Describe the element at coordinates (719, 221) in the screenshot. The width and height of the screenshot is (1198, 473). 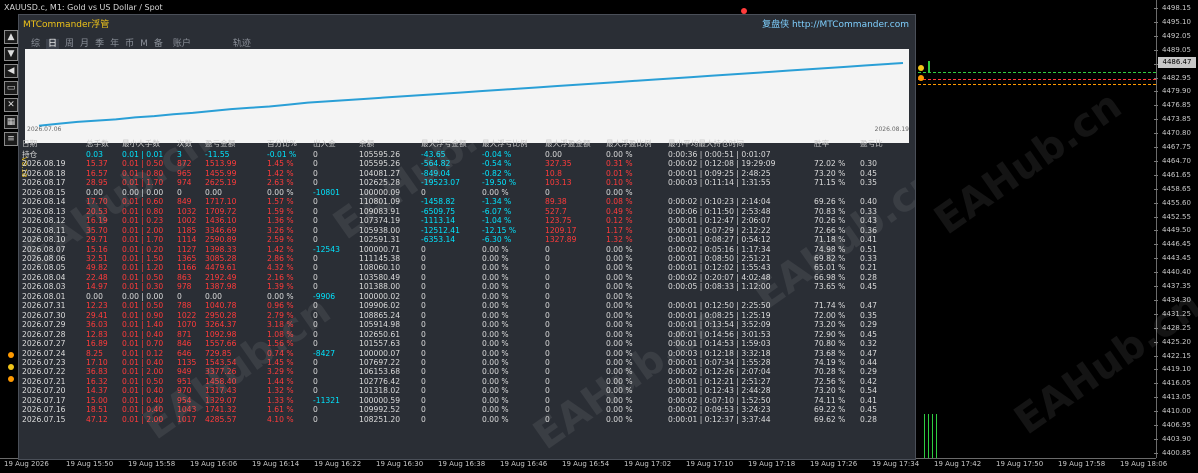
I see `table-cell: 0:00:01 | 0:12:47 | 2:06:07` at that location.